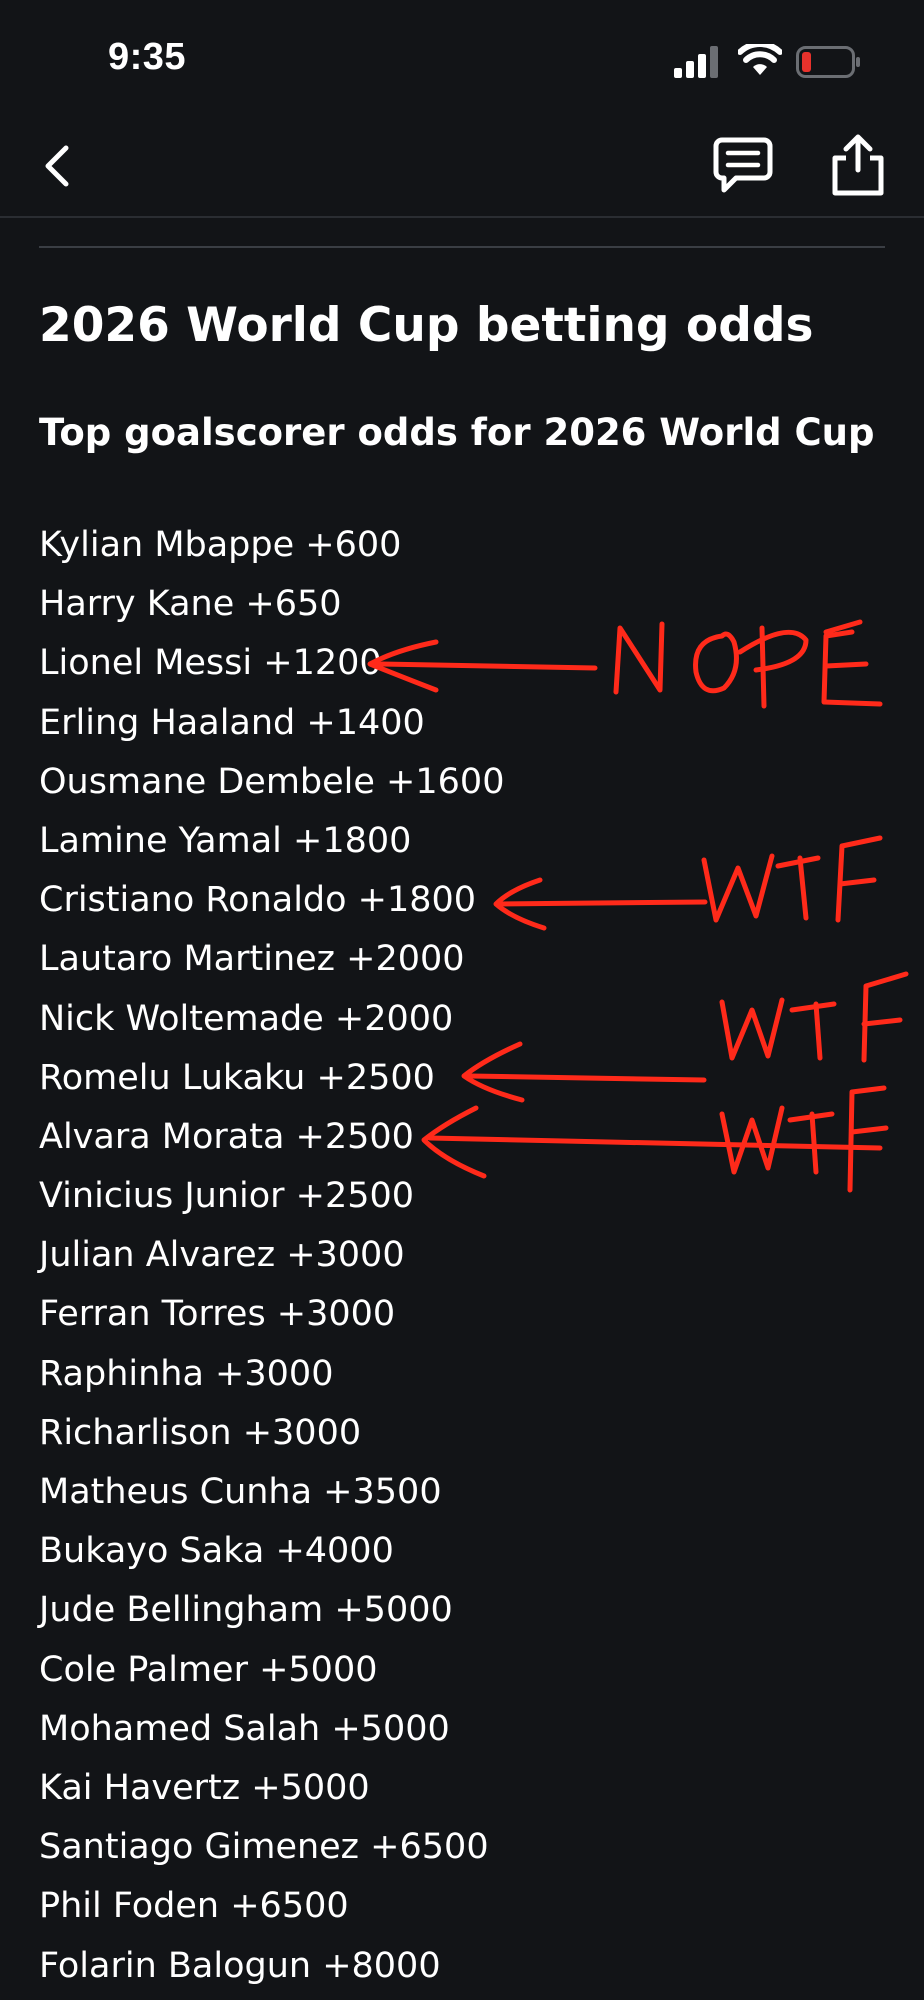 The width and height of the screenshot is (924, 2000). I want to click on article-title: 2026 World Cup betting odds, so click(426, 325).